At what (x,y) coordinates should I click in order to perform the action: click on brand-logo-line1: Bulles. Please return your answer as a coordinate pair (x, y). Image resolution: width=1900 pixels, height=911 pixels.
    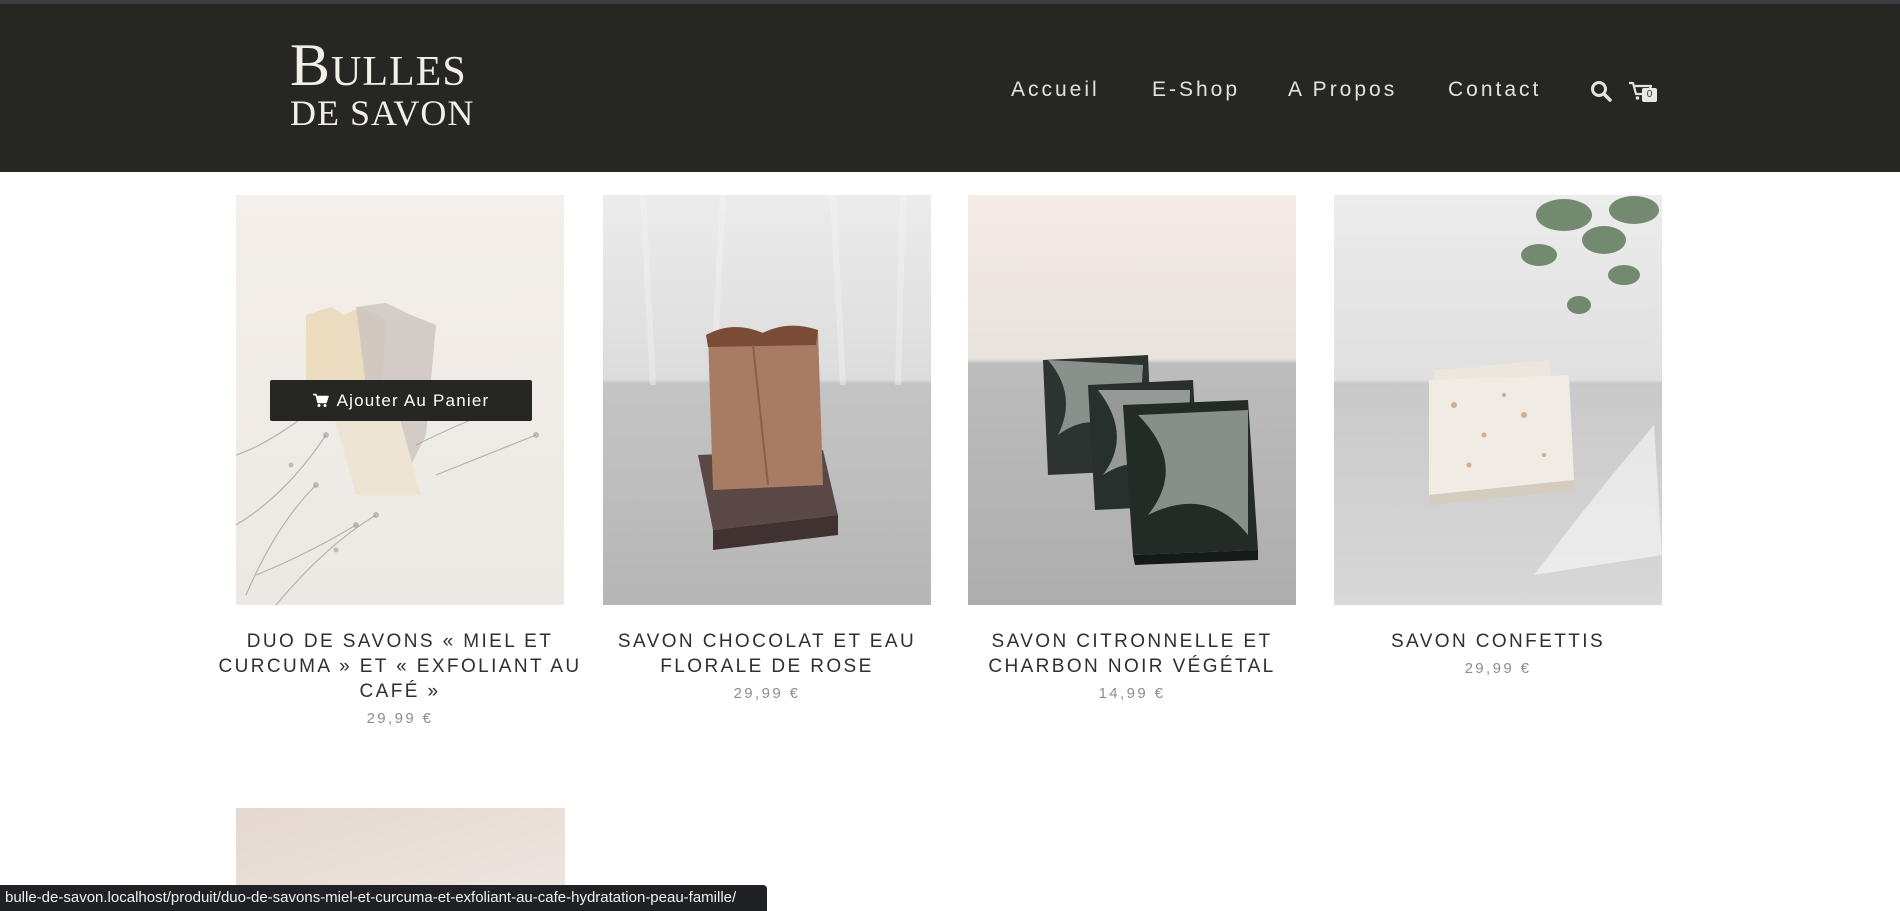
    Looking at the image, I should click on (378, 65).